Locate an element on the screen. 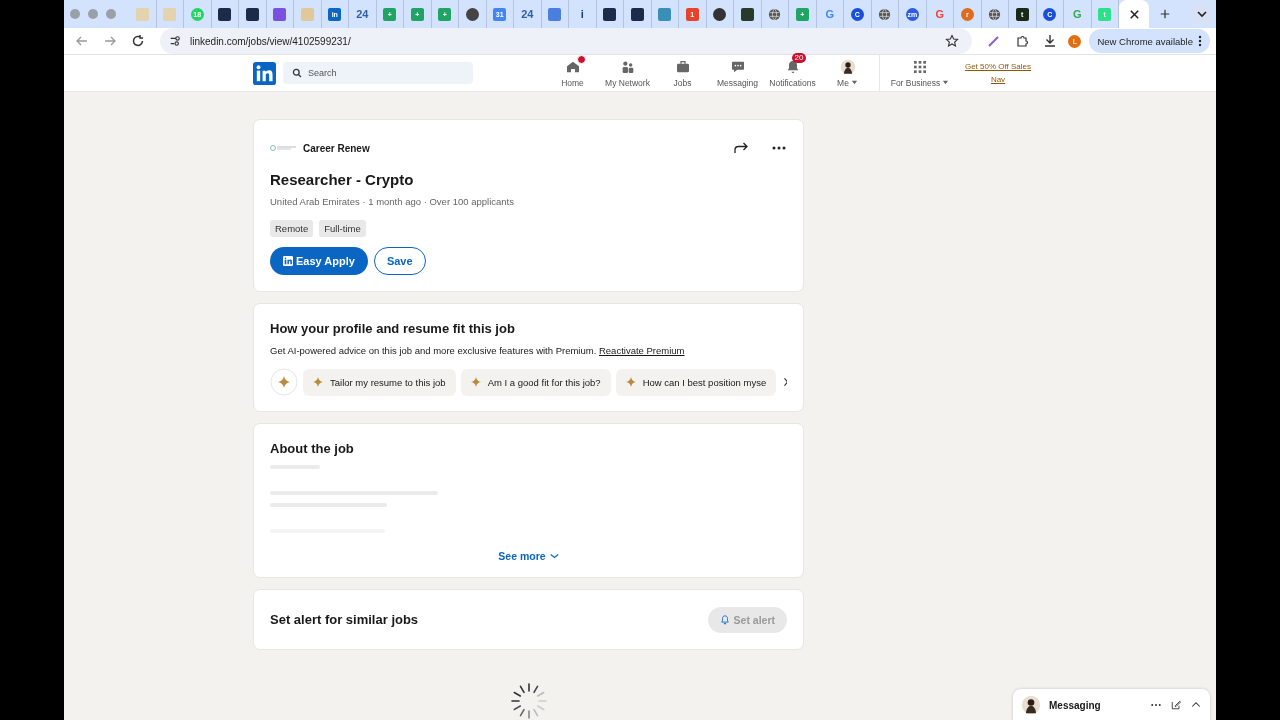  share-icon is located at coordinates (741, 148).